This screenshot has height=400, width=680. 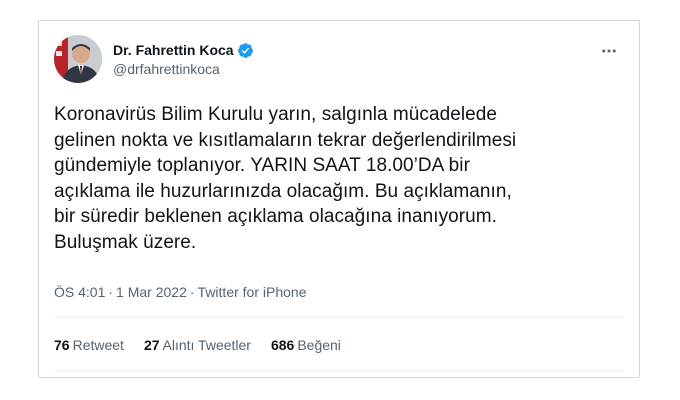 I want to click on retweets-stat: 76 Retweet, so click(x=89, y=345).